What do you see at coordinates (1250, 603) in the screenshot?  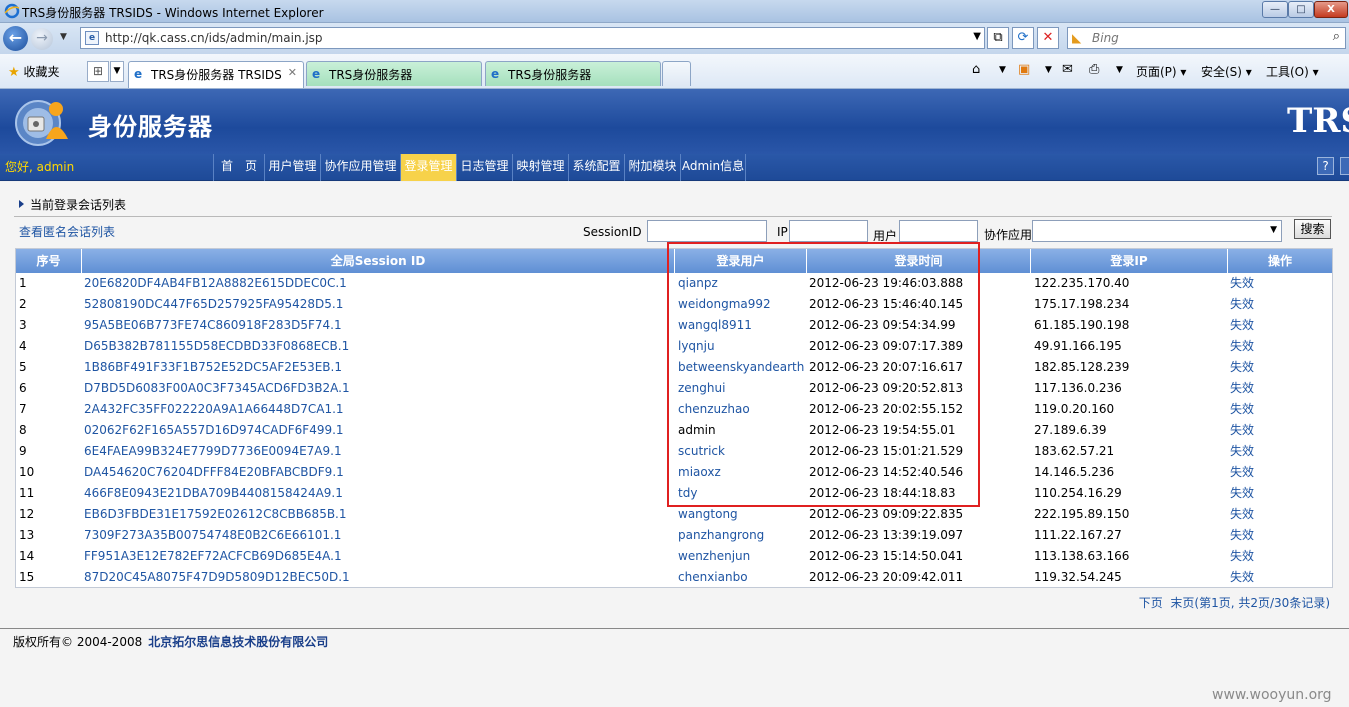 I see `last-page-link: 末页(第1页, 共2页/30条记录)` at bounding box center [1250, 603].